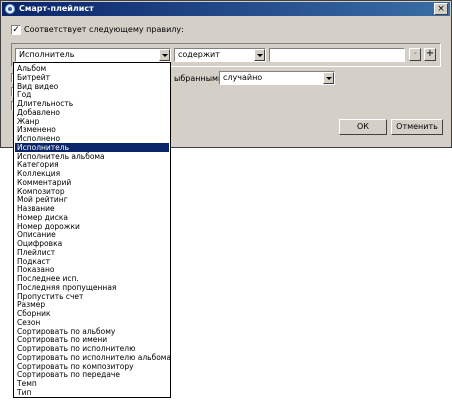 Image resolution: width=452 pixels, height=400 pixels. What do you see at coordinates (92, 374) in the screenshot?
I see `dropdown-option: Сортировать по передаче` at bounding box center [92, 374].